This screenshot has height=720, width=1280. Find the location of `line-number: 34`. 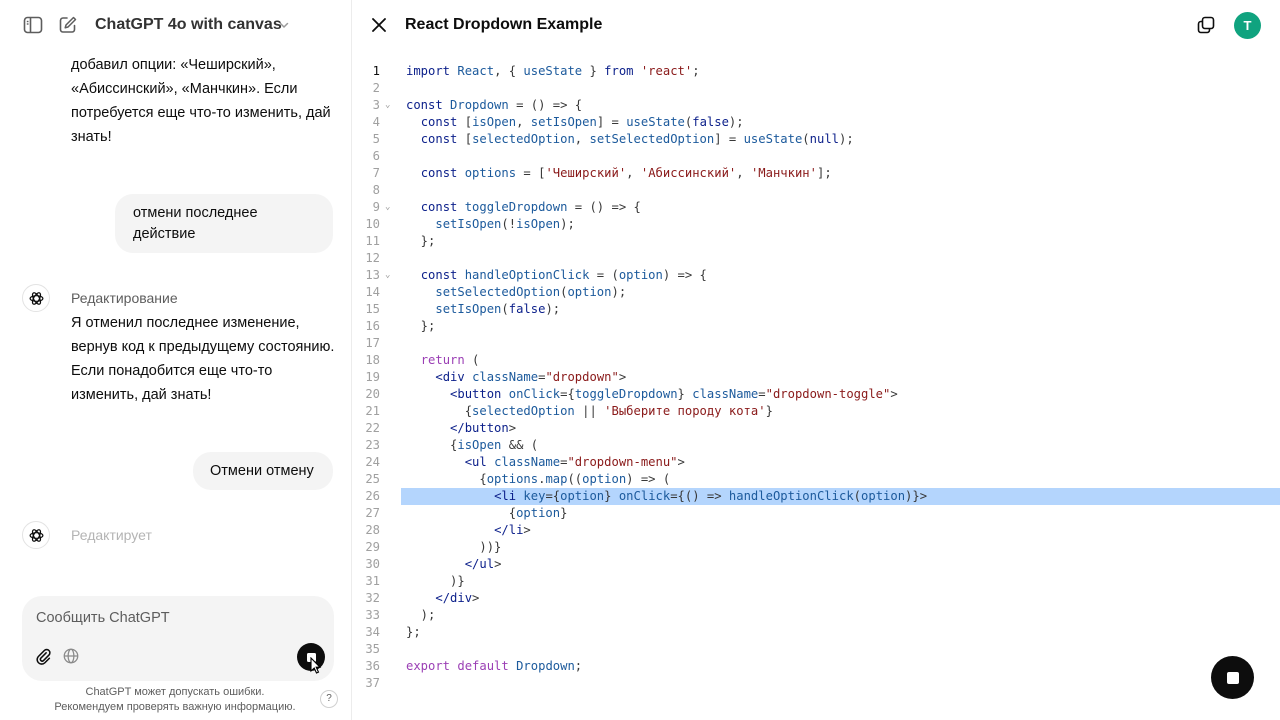

line-number: 34 is located at coordinates (372, 632).